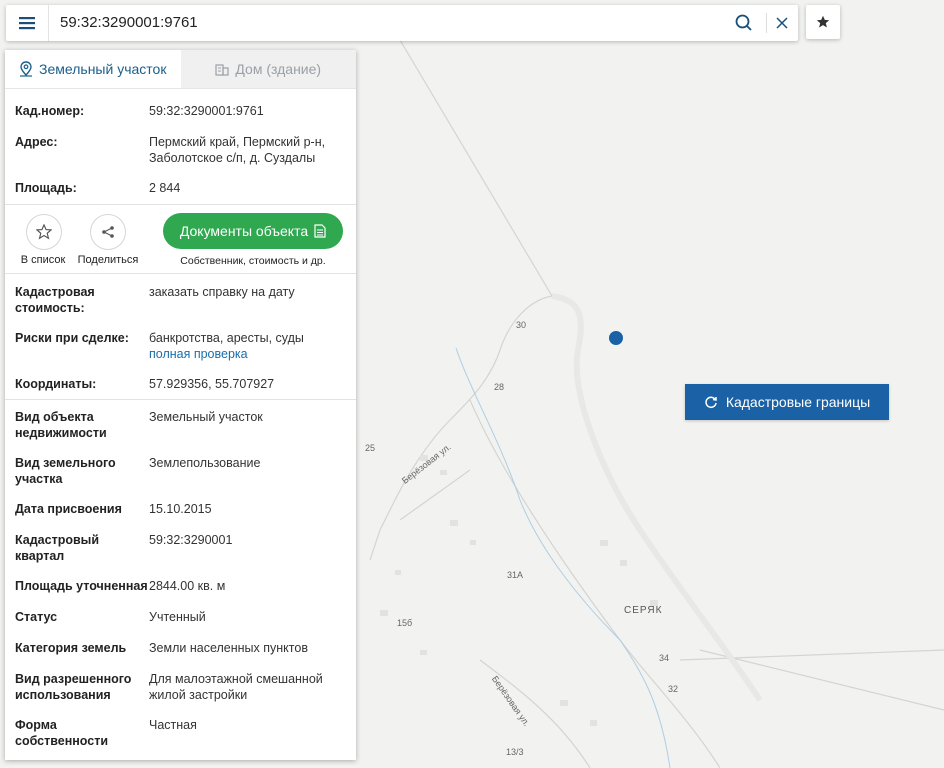  What do you see at coordinates (50, 111) in the screenshot?
I see `cad-number-label: Кад.номер:` at bounding box center [50, 111].